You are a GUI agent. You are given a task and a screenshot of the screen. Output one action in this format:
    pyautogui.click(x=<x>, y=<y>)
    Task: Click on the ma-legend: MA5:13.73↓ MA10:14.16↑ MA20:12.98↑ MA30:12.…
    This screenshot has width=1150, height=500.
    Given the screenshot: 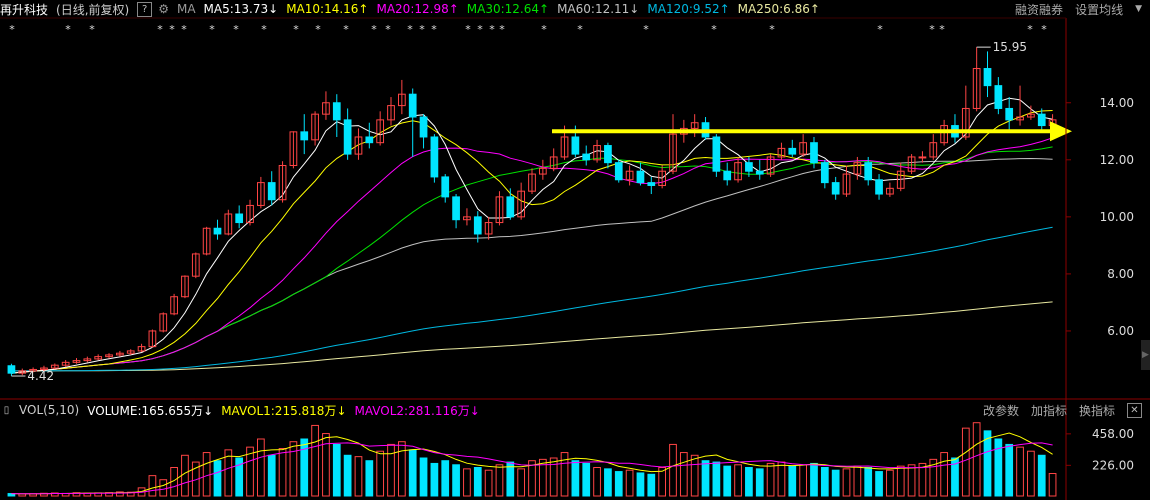 What is the action you would take?
    pyautogui.click(x=516, y=9)
    